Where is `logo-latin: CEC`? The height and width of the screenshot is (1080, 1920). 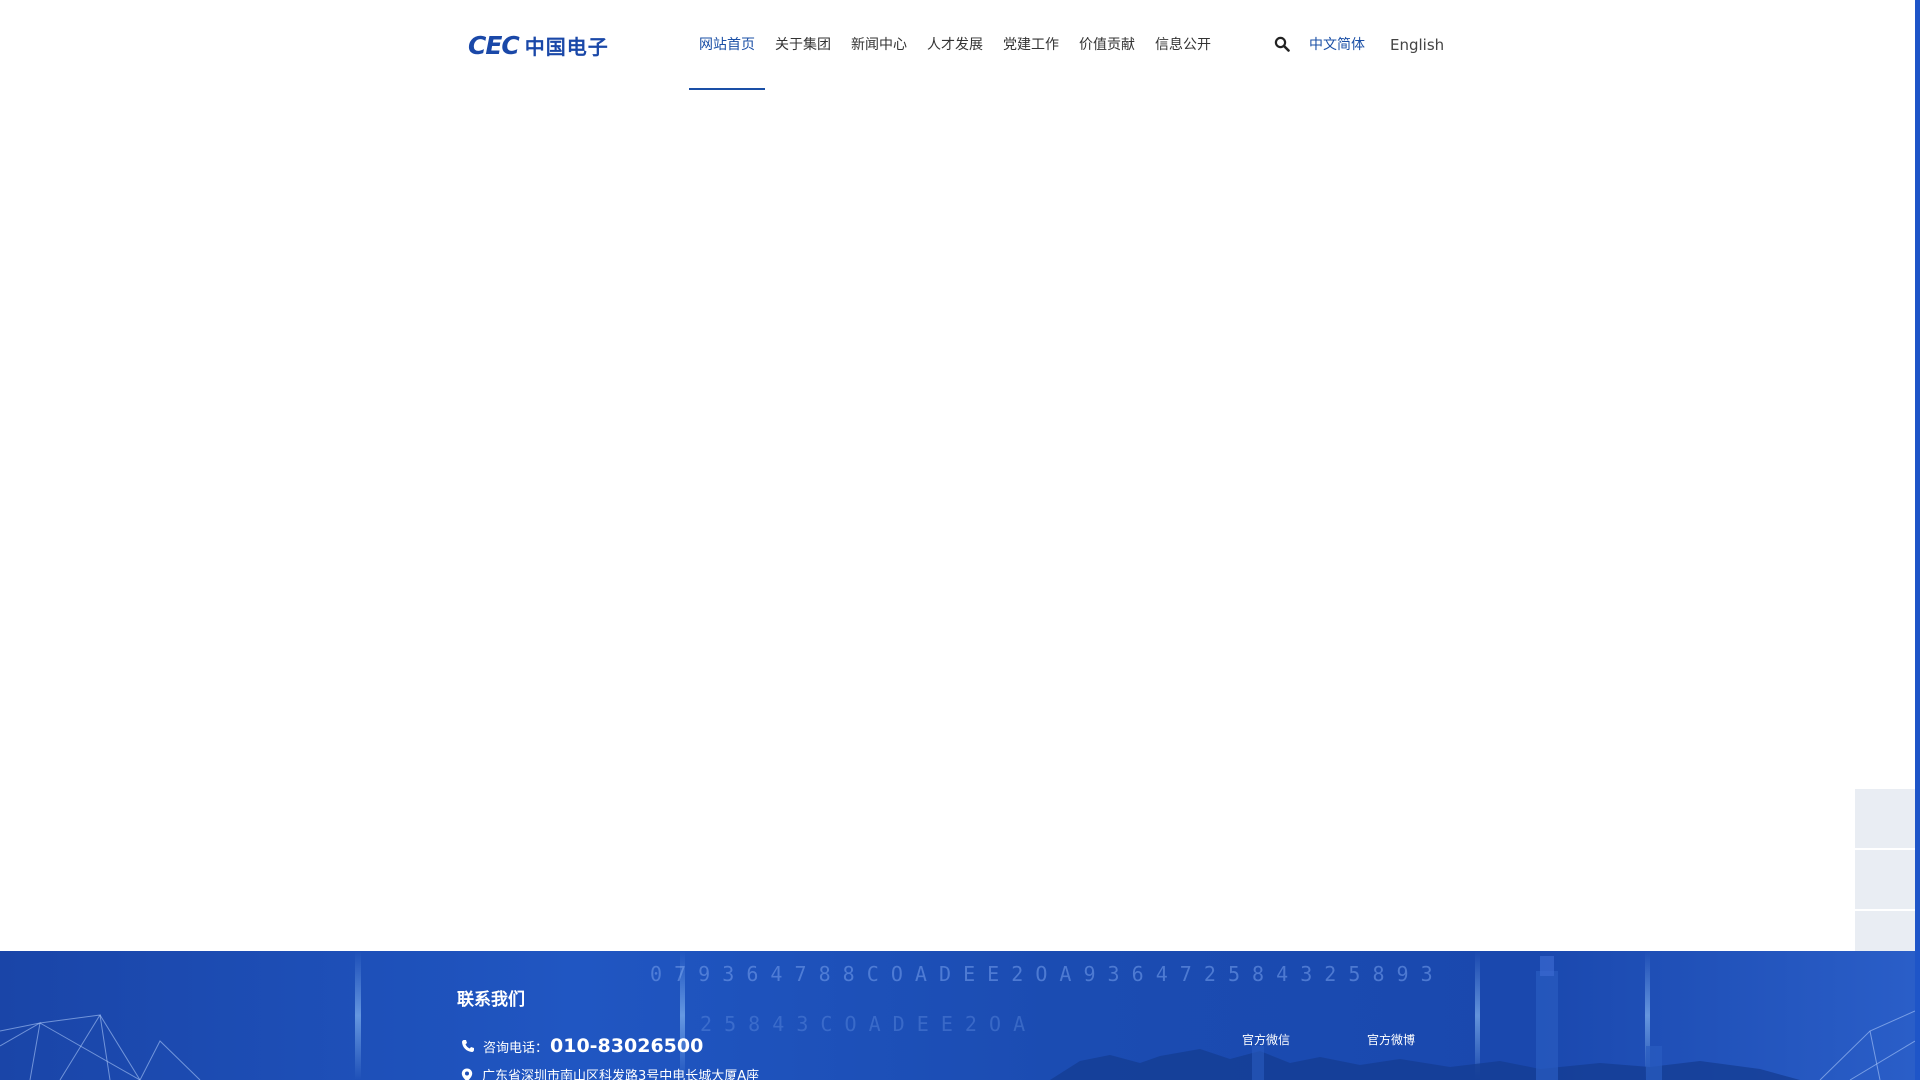
logo-latin: CEC is located at coordinates (494, 45).